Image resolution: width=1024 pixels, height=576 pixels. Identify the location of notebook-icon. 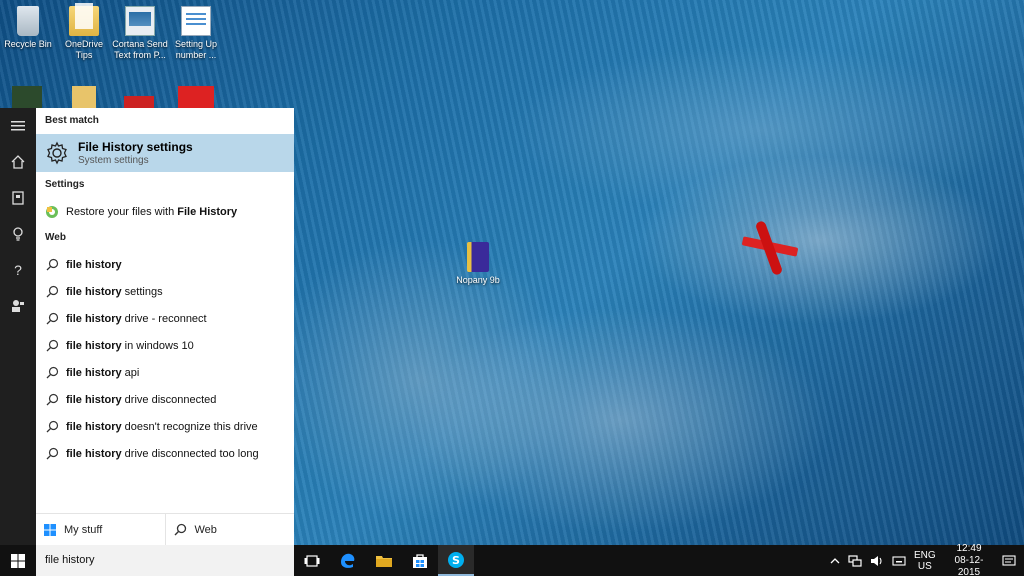
(18, 198).